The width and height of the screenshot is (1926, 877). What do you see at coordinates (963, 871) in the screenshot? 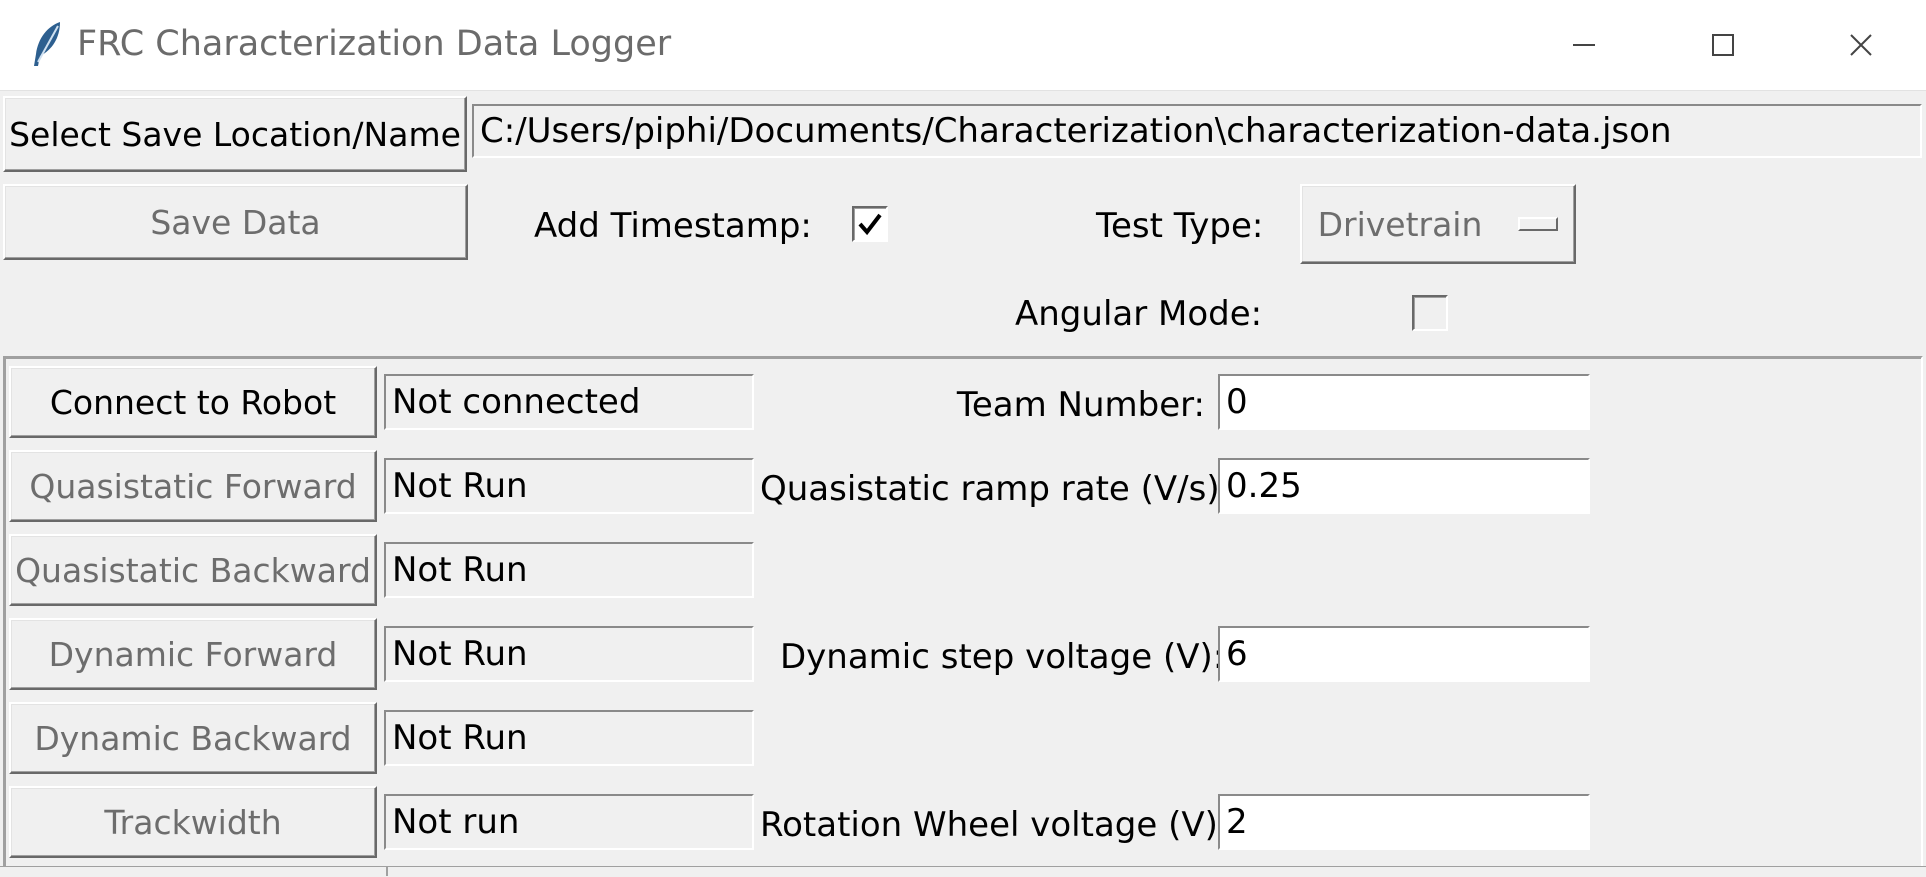
I see `bottom-edge` at bounding box center [963, 871].